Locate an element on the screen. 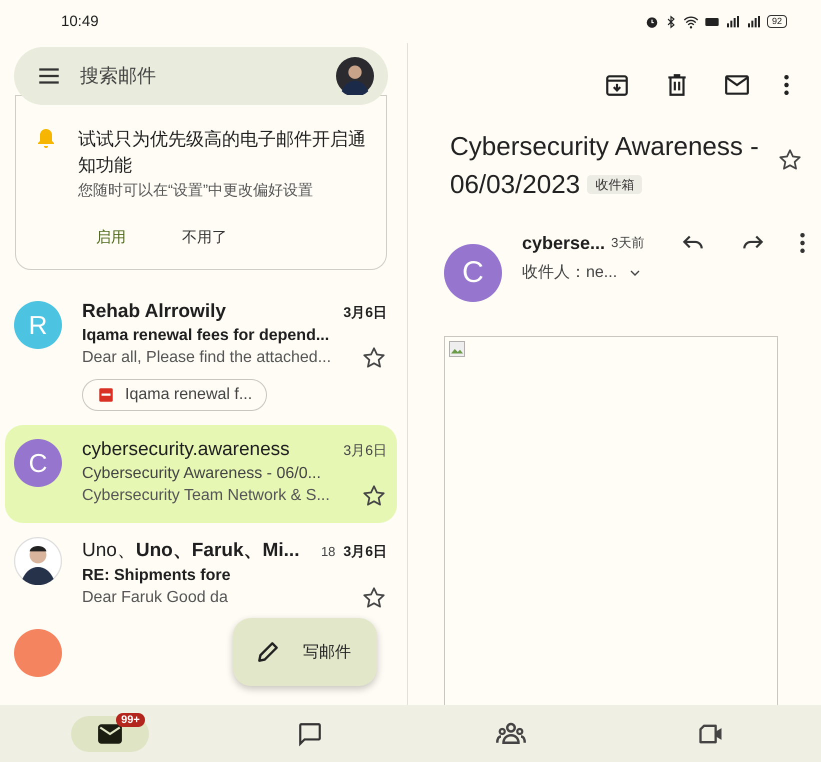 Image resolution: width=821 pixels, height=762 pixels. notification-title: 试试只为优先级高的电子邮件开启通知功能 is located at coordinates (222, 152).